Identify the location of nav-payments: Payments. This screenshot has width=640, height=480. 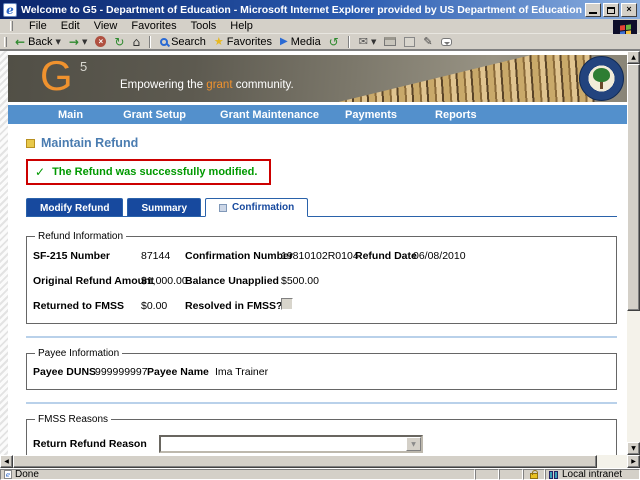
(371, 115).